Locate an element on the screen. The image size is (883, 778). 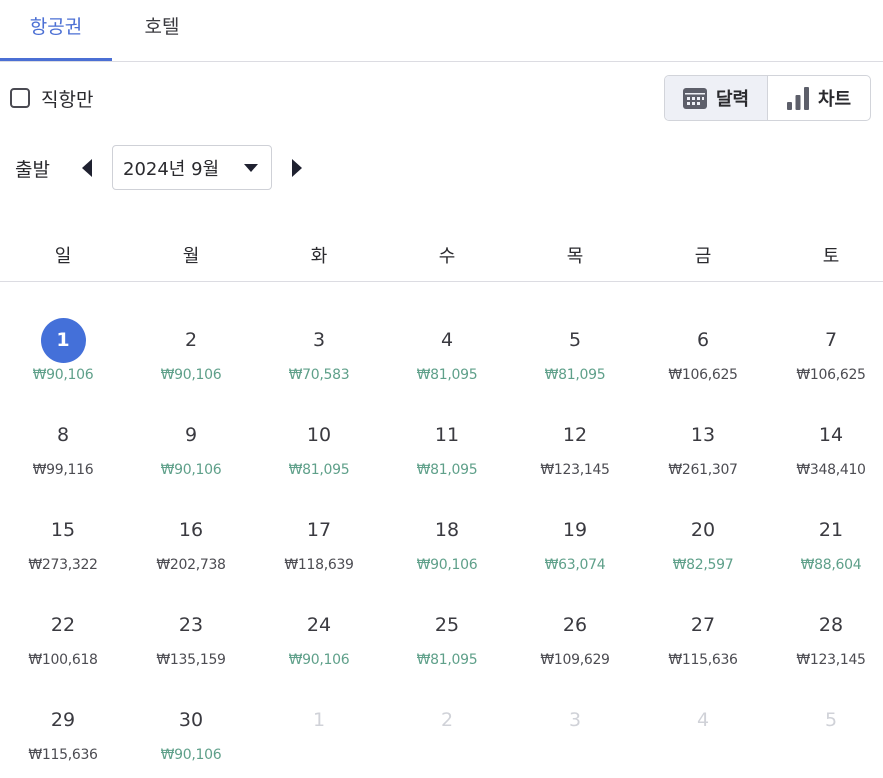
day-price: ₩88,604 is located at coordinates (831, 565).